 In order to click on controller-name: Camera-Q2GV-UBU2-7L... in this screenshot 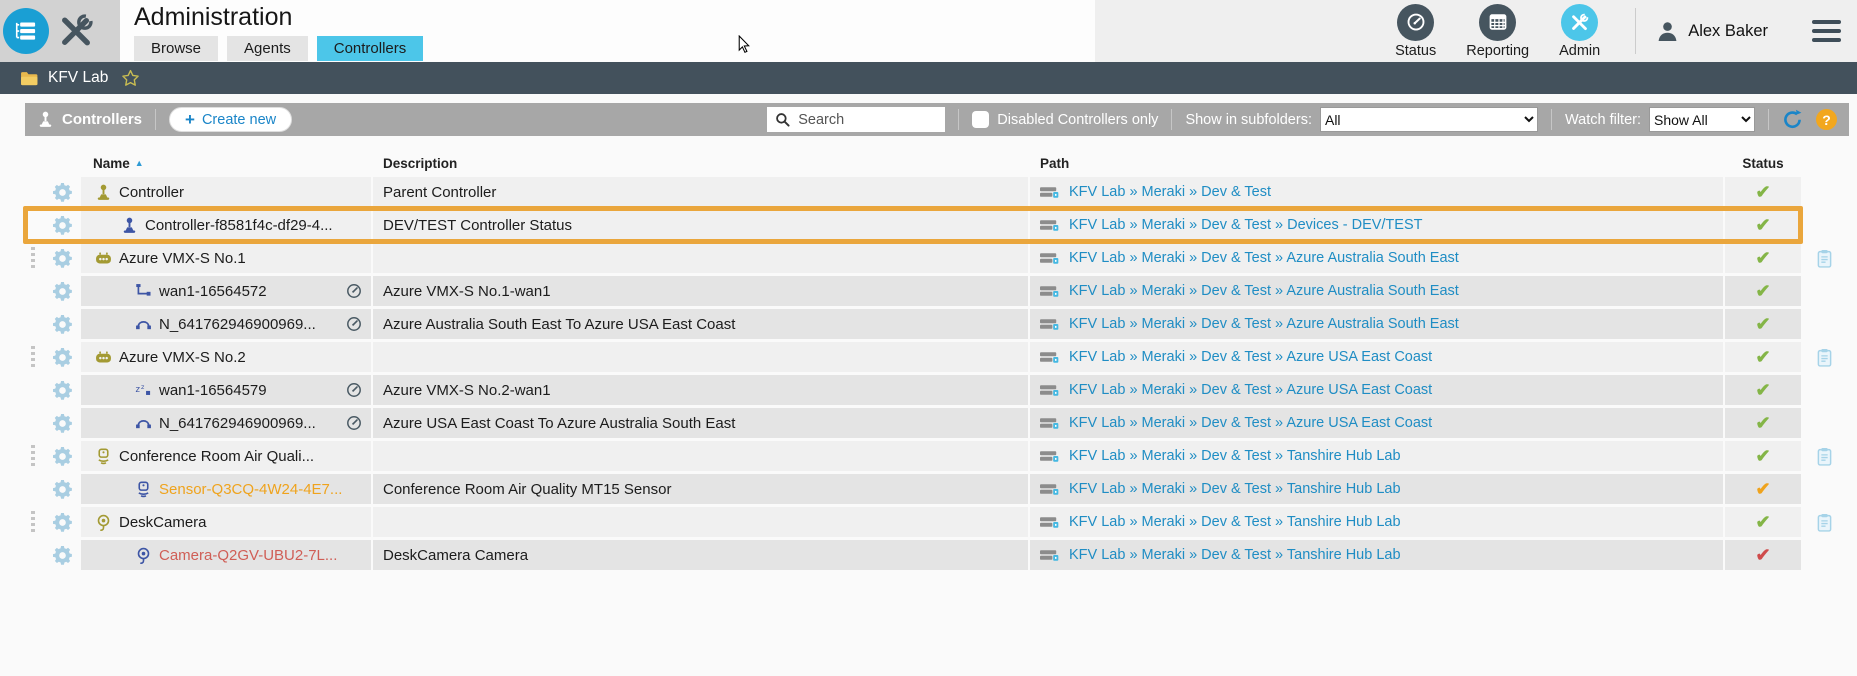, I will do `click(248, 555)`.